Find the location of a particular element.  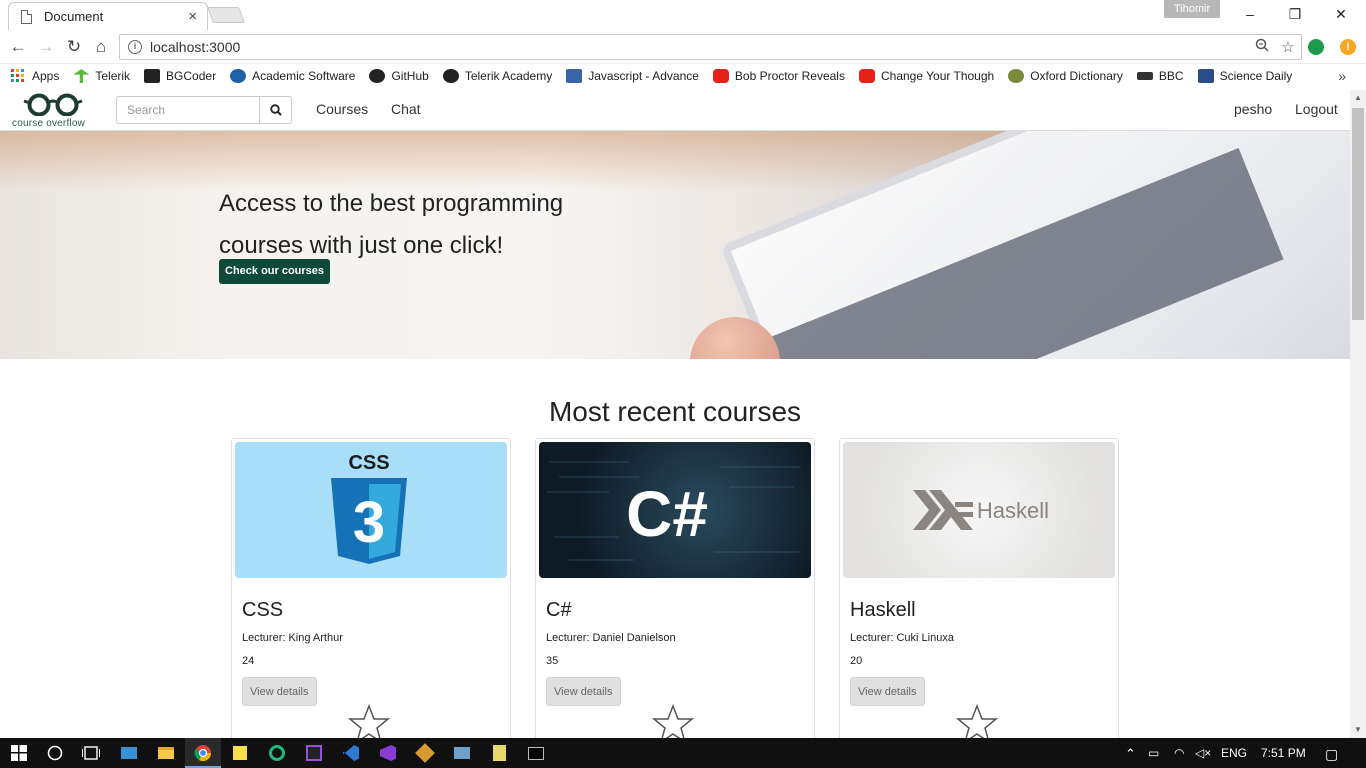

address-bar: i localhost:3000 ☆ is located at coordinates (710, 47).